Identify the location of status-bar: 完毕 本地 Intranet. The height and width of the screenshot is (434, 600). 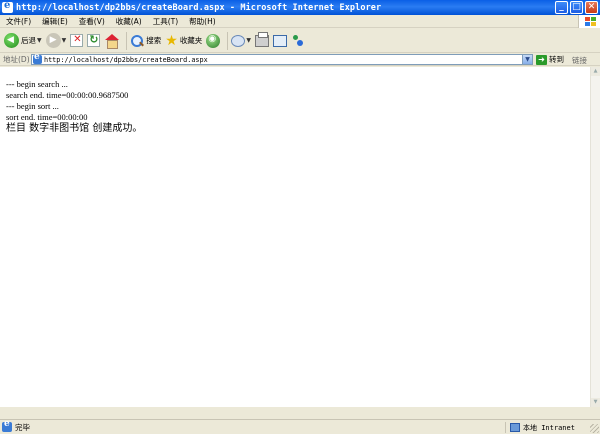
(300, 426).